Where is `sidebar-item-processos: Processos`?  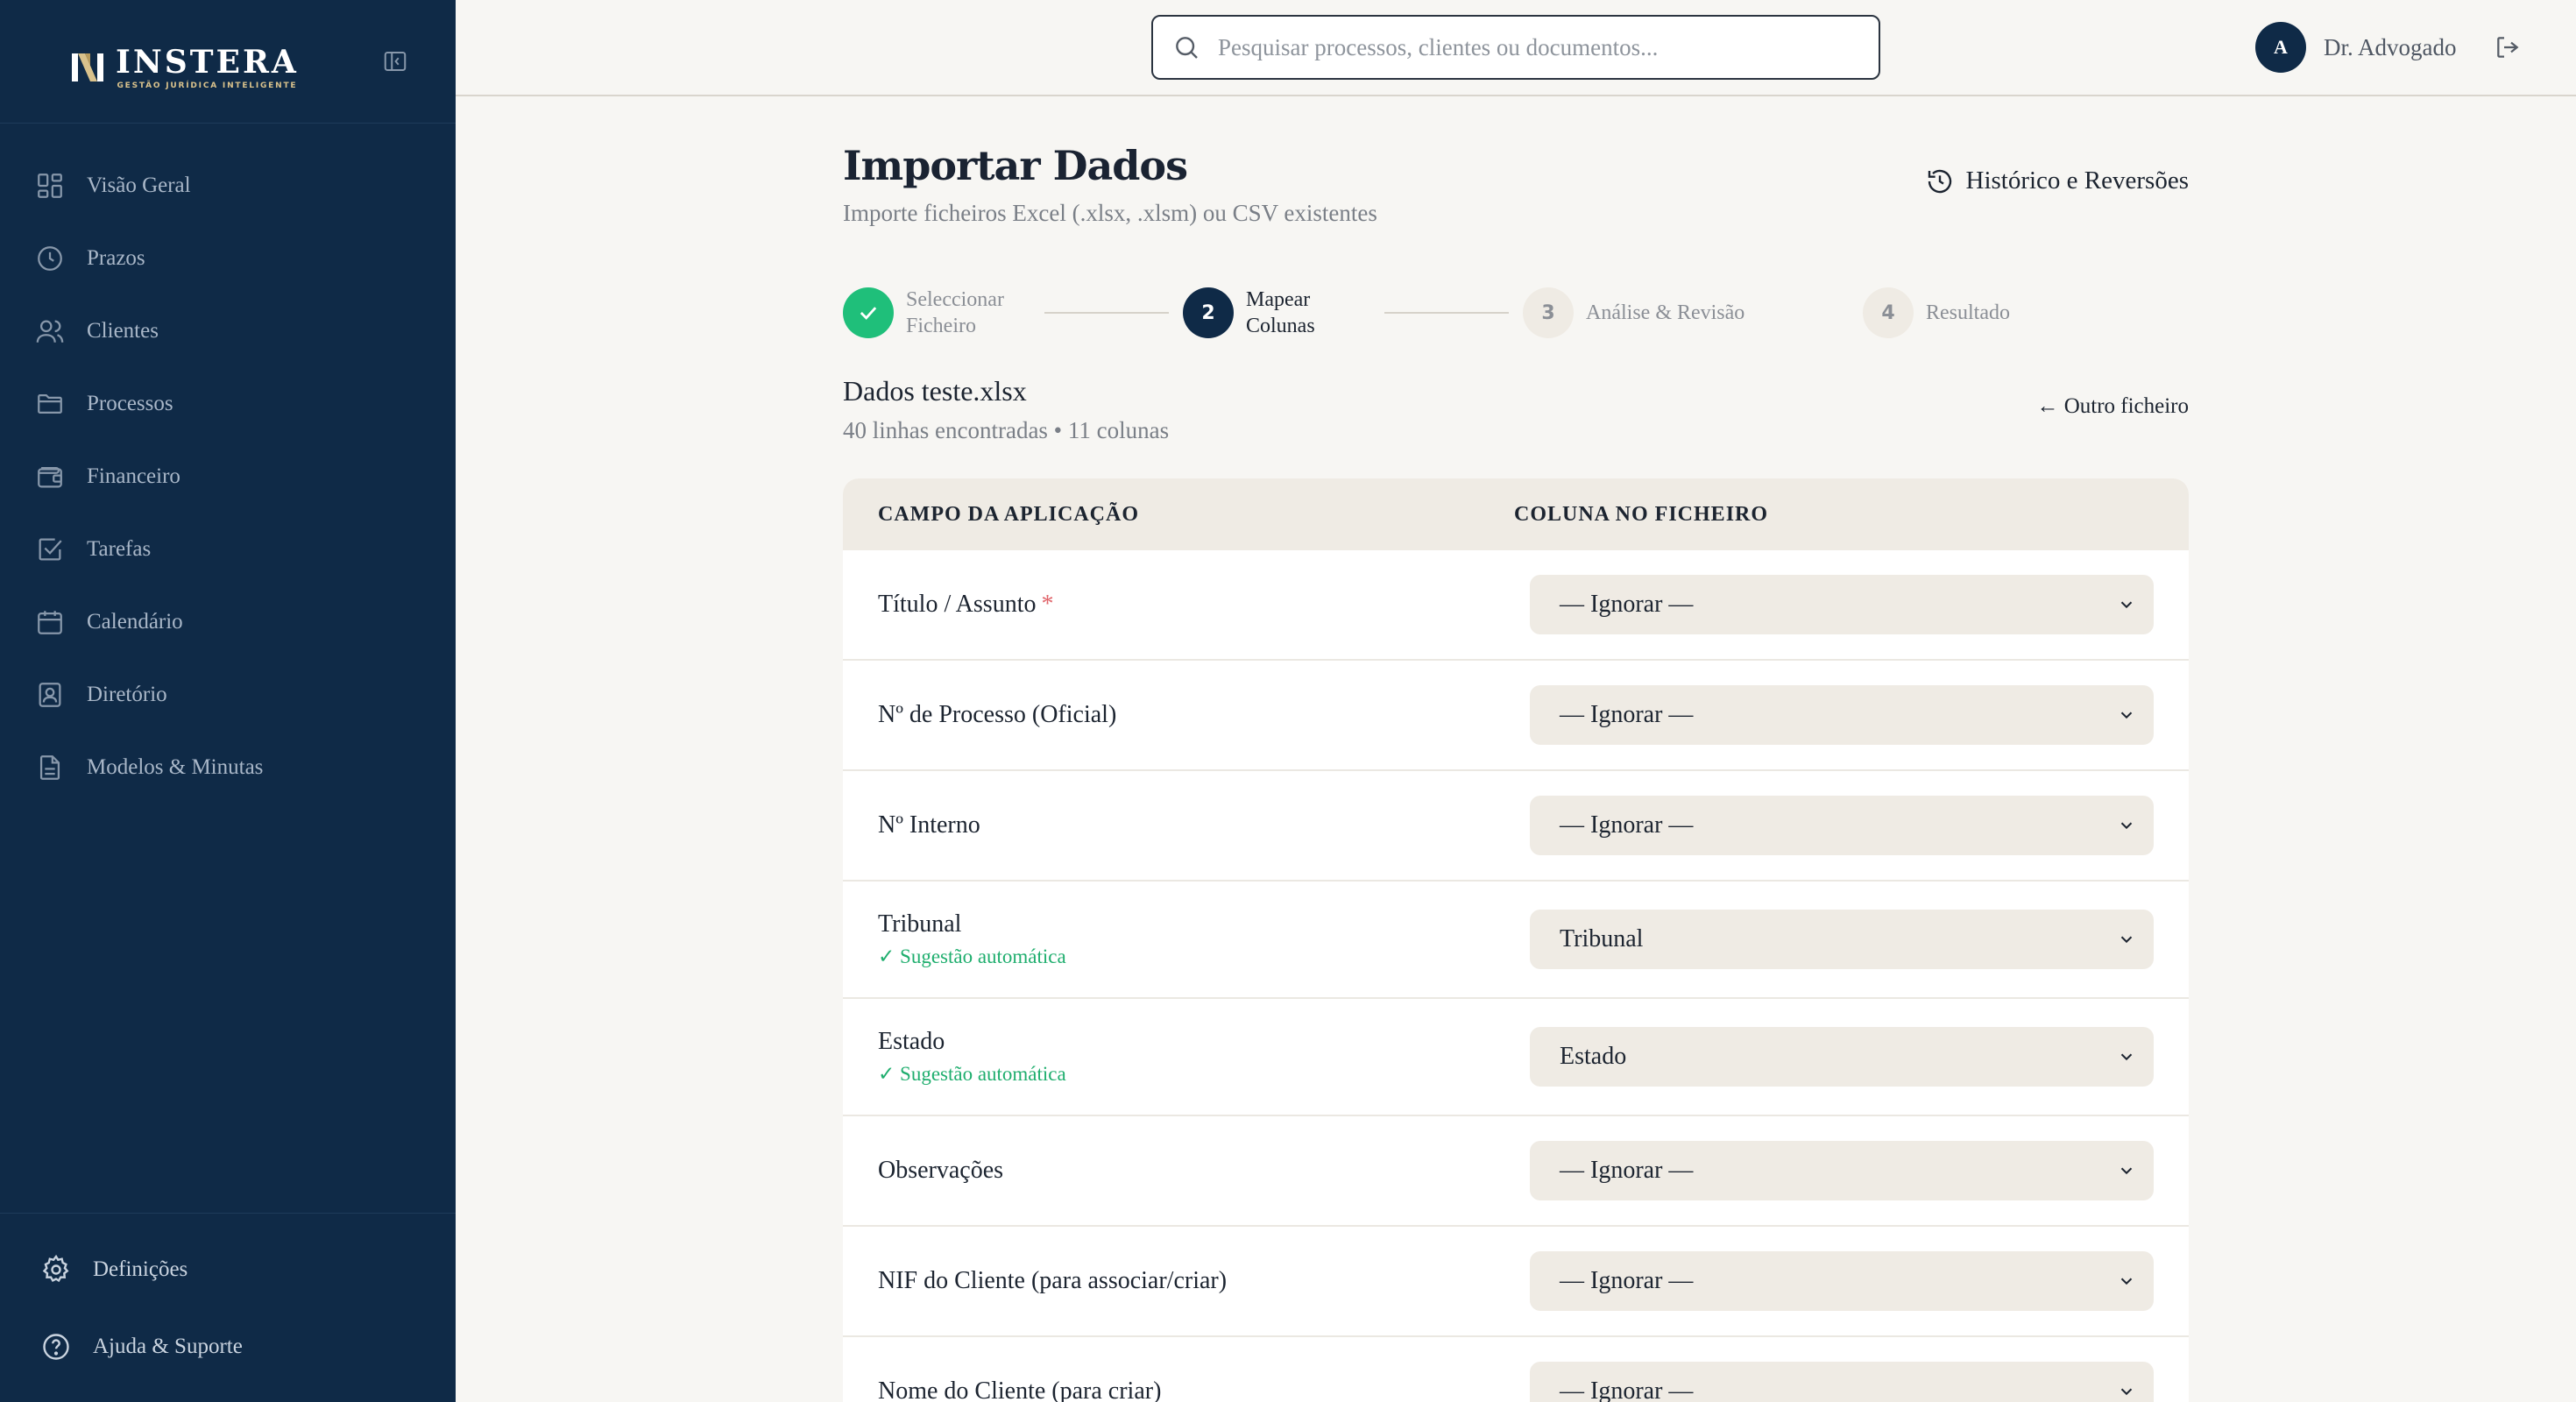
sidebar-item-processos: Processos is located at coordinates (228, 403).